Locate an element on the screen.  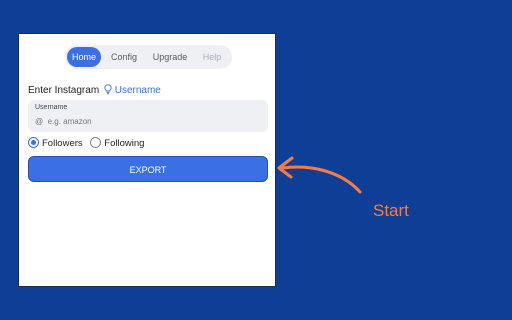
username-link: Username is located at coordinates (138, 90).